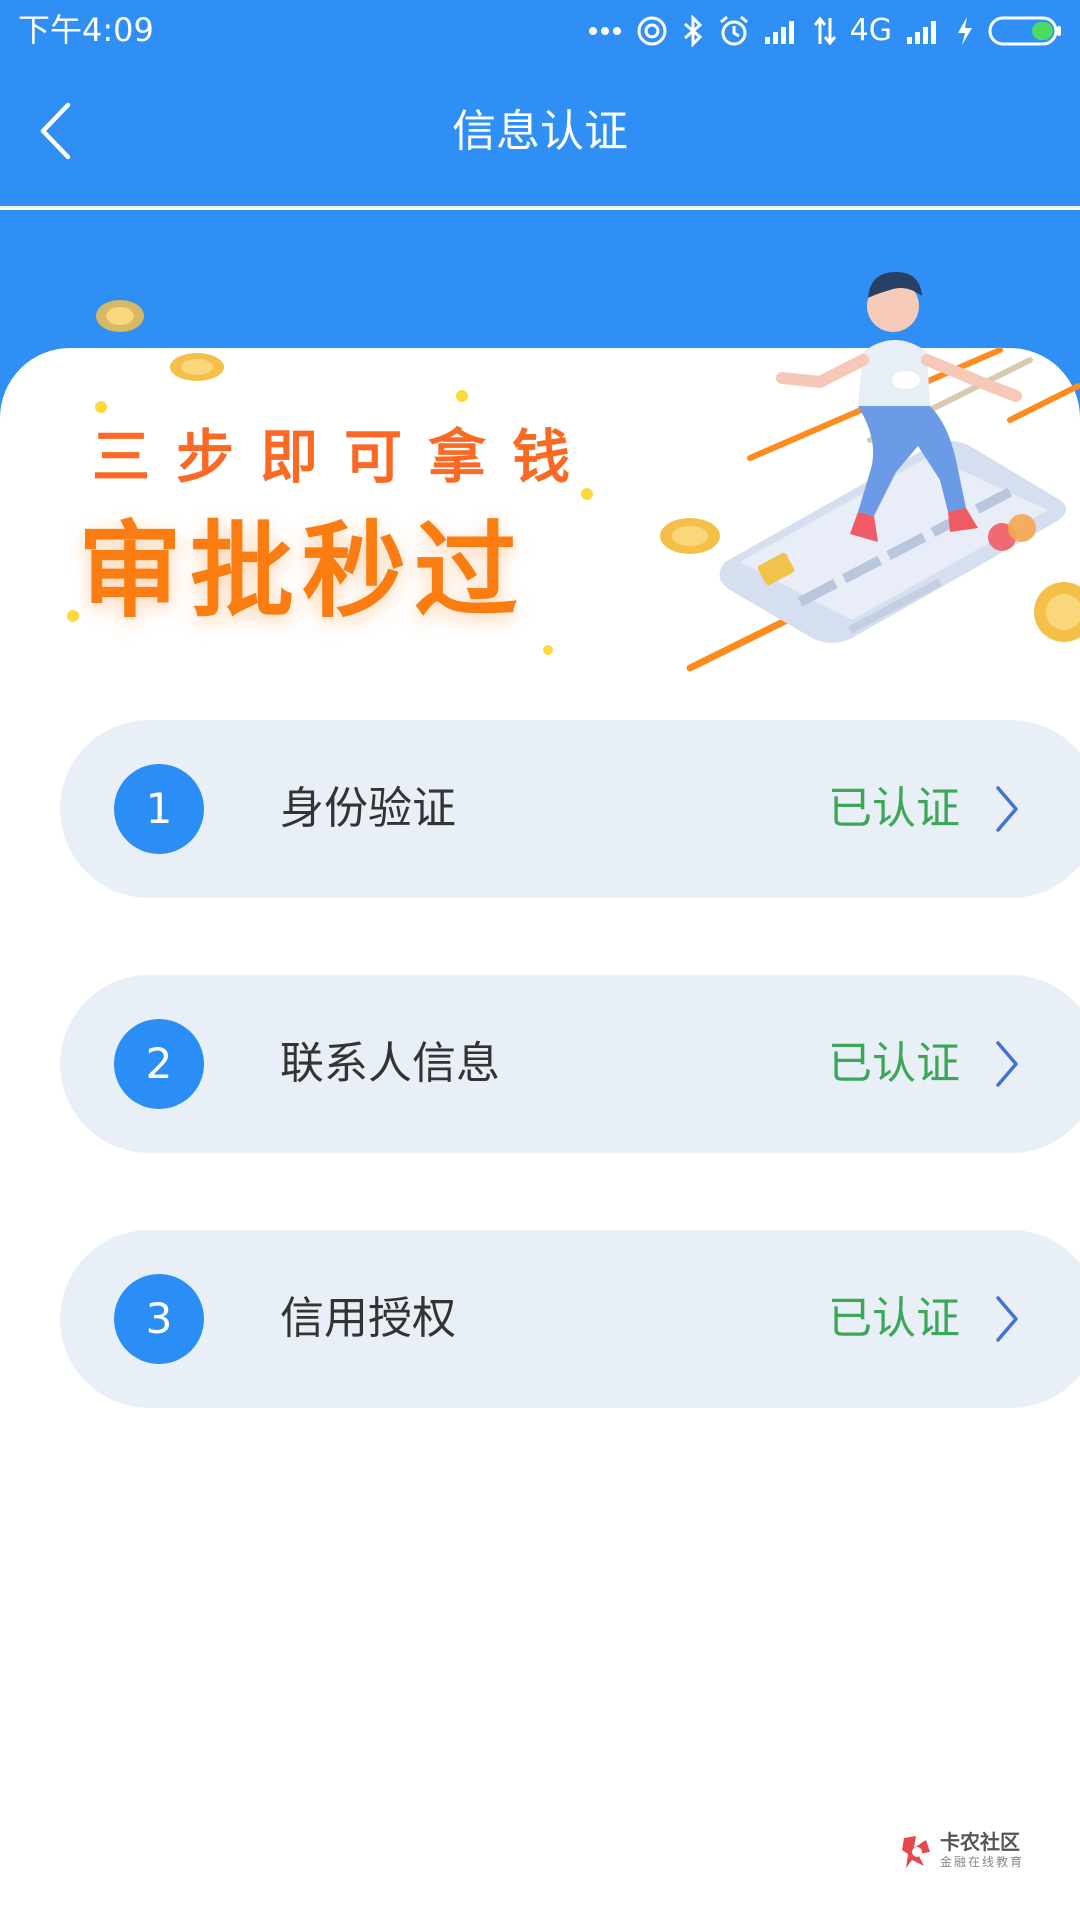 Image resolution: width=1080 pixels, height=1920 pixels. Describe the element at coordinates (302, 571) in the screenshot. I see `banner-title: 审批秒过` at that location.